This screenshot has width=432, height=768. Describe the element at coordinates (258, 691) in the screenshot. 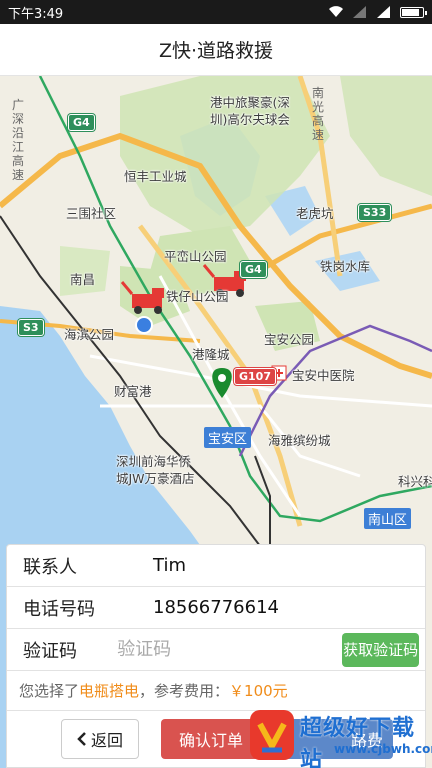

I see `reference-price: ￥100元` at that location.